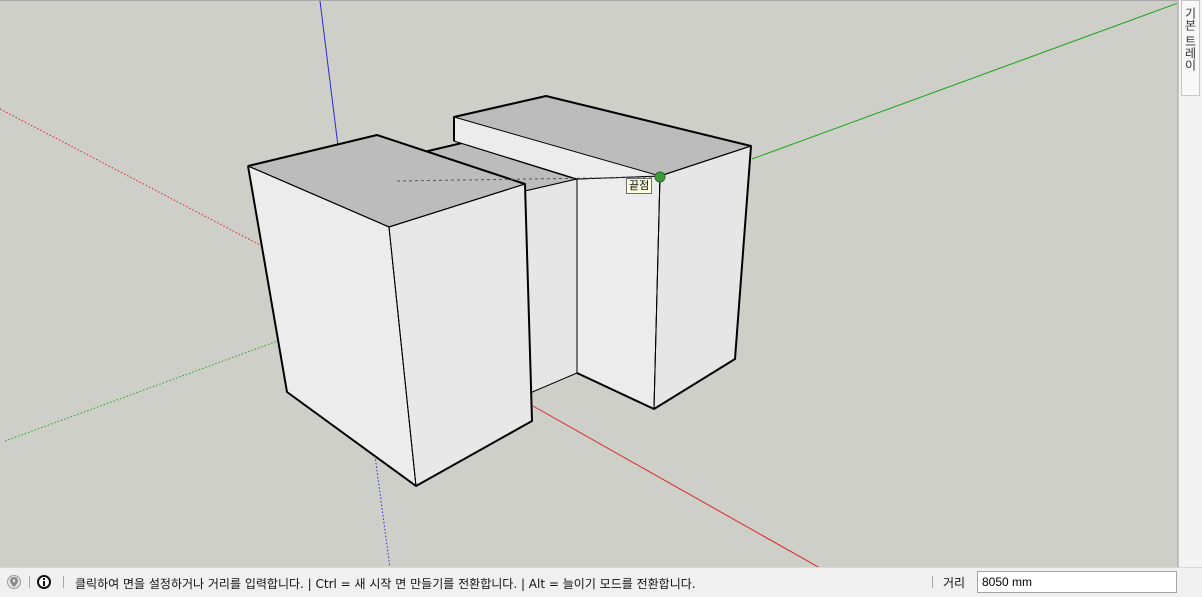 This screenshot has height=597, width=1202. What do you see at coordinates (676, 486) in the screenshot?
I see `red-axis-positive` at bounding box center [676, 486].